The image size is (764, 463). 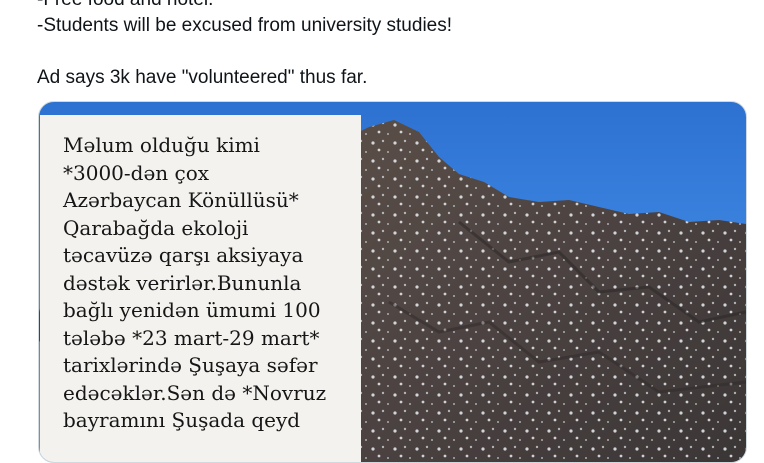 What do you see at coordinates (182, 420) in the screenshot?
I see `ad-text-line: bayramını Şuşada qeyd` at bounding box center [182, 420].